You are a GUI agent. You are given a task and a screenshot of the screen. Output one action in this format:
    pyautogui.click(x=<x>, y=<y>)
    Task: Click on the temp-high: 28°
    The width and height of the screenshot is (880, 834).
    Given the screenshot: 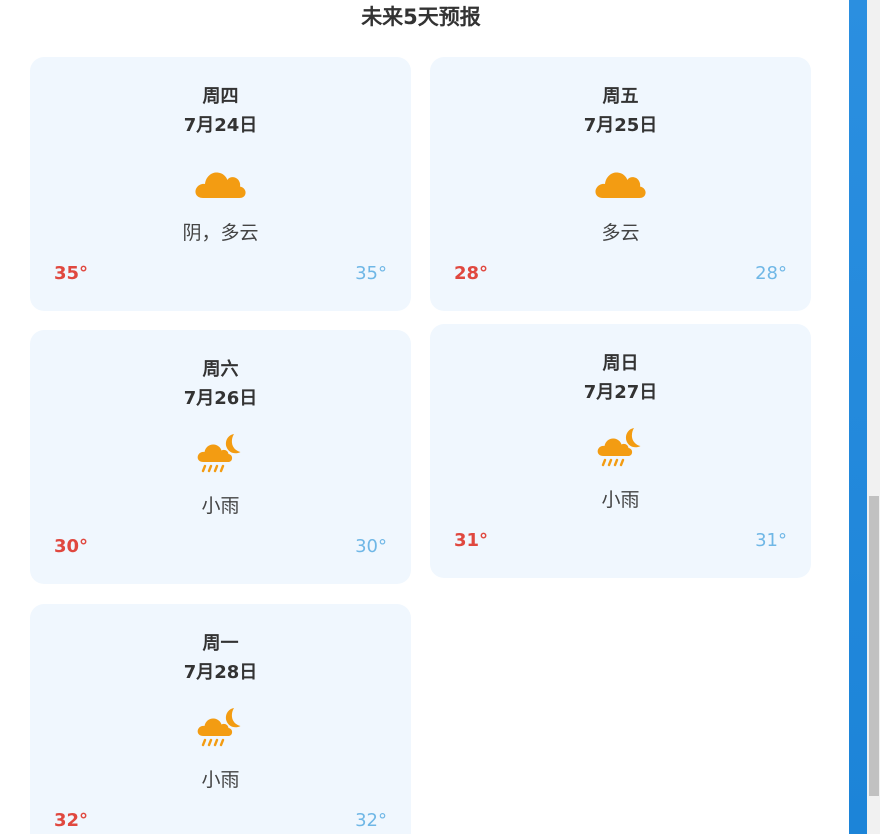 What is the action you would take?
    pyautogui.click(x=471, y=273)
    